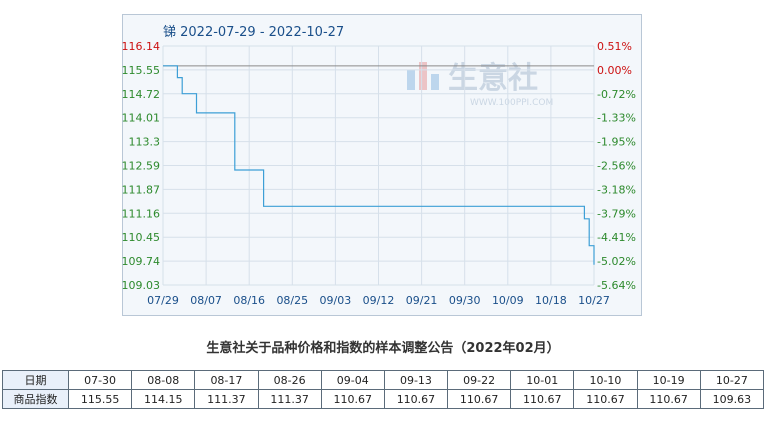  What do you see at coordinates (605, 380) in the screenshot?
I see `table-cell-date: 10-10` at bounding box center [605, 380].